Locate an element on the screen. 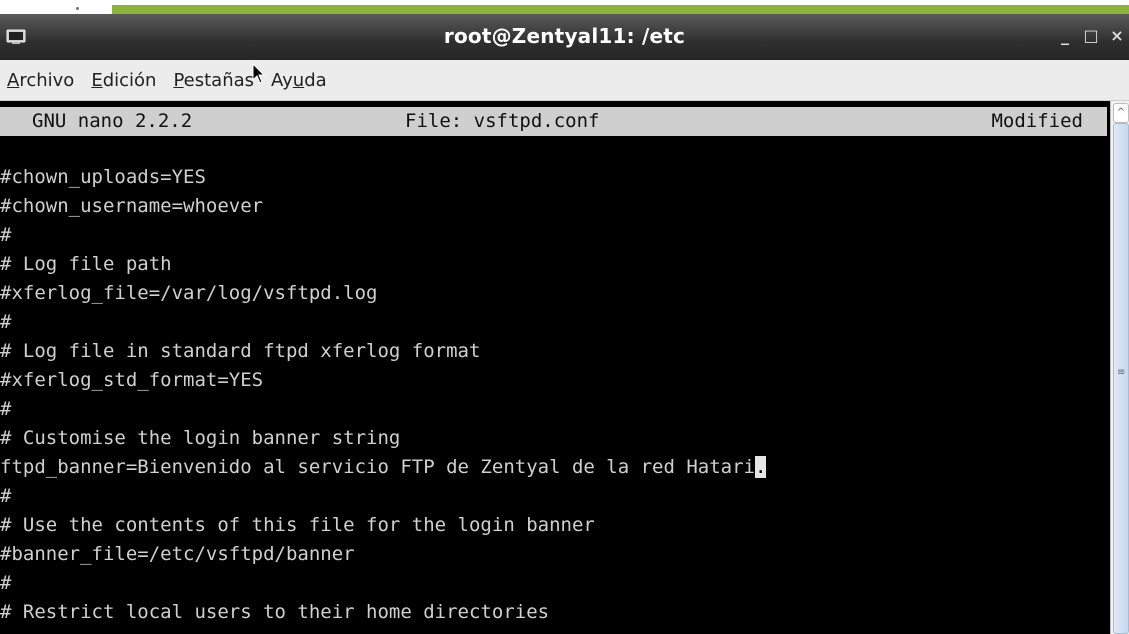 This screenshot has height=634, width=1129. mouse-pointer-icon is located at coordinates (259, 73).